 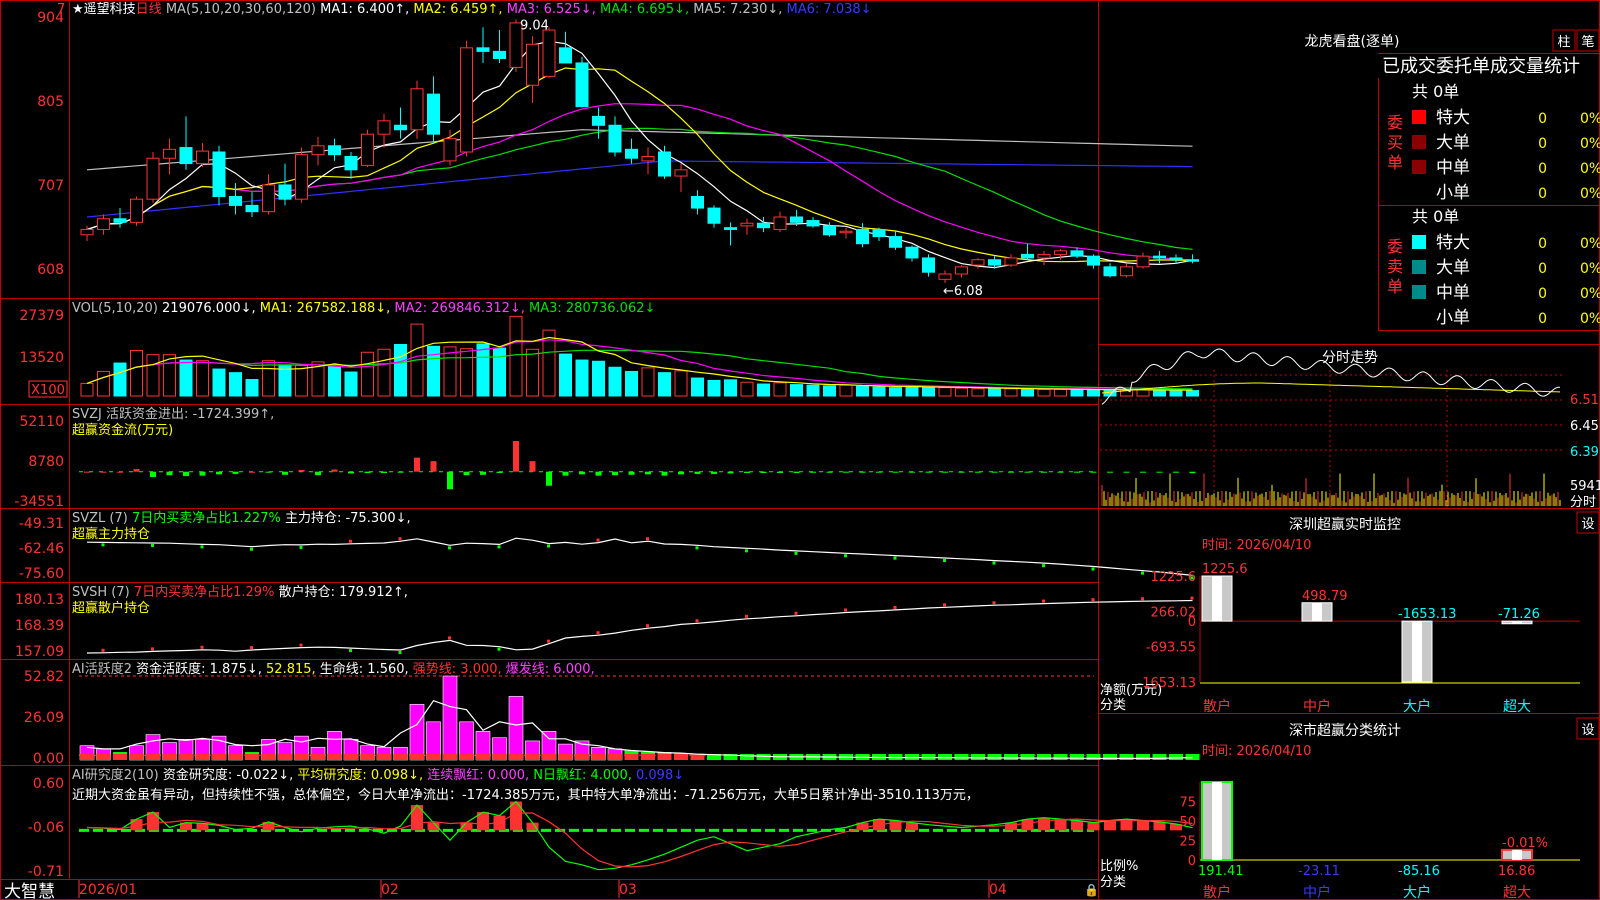 I want to click on svsh-line, so click(x=639, y=626).